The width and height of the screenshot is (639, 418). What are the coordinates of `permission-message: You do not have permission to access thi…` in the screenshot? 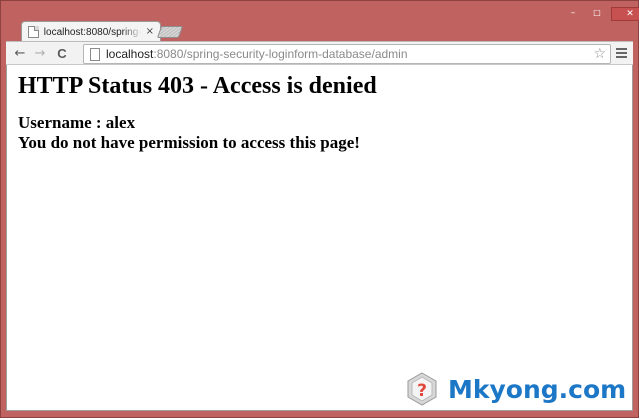 It's located at (189, 142).